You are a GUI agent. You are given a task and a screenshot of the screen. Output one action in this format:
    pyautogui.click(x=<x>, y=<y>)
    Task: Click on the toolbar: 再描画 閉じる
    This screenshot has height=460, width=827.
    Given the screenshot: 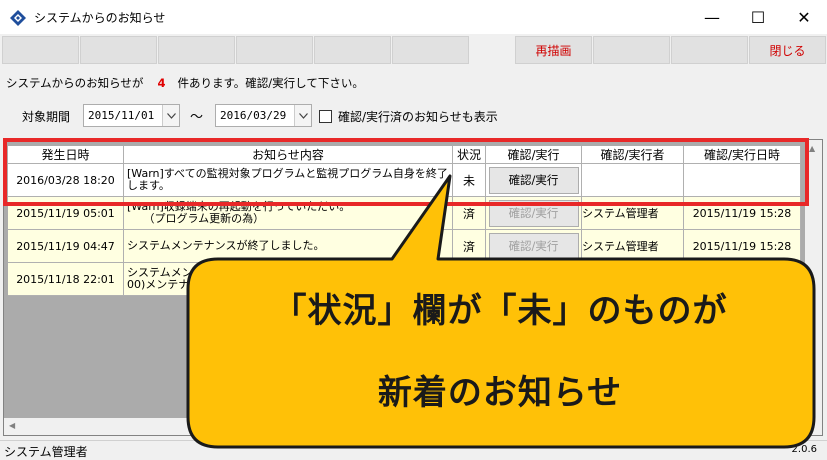 What is the action you would take?
    pyautogui.click(x=413, y=49)
    